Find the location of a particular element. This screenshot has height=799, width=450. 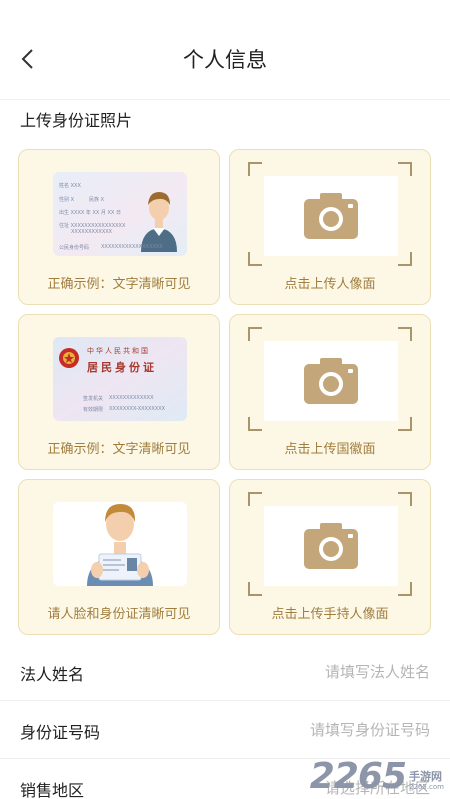

hand-held-example-image is located at coordinates (120, 544).